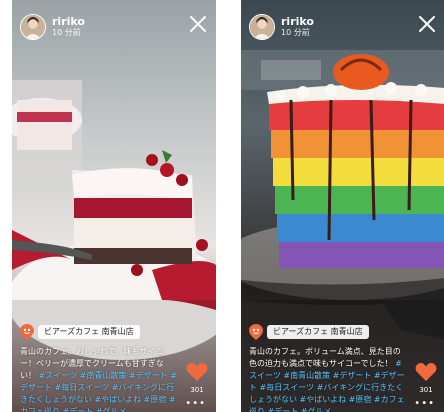 This screenshot has width=444, height=412. Describe the element at coordinates (325, 357) in the screenshot. I see `caption-text: 青山のカフェ。ボリューム満点、見た目の色の迫力も満点で味もサイコーでした！` at that location.